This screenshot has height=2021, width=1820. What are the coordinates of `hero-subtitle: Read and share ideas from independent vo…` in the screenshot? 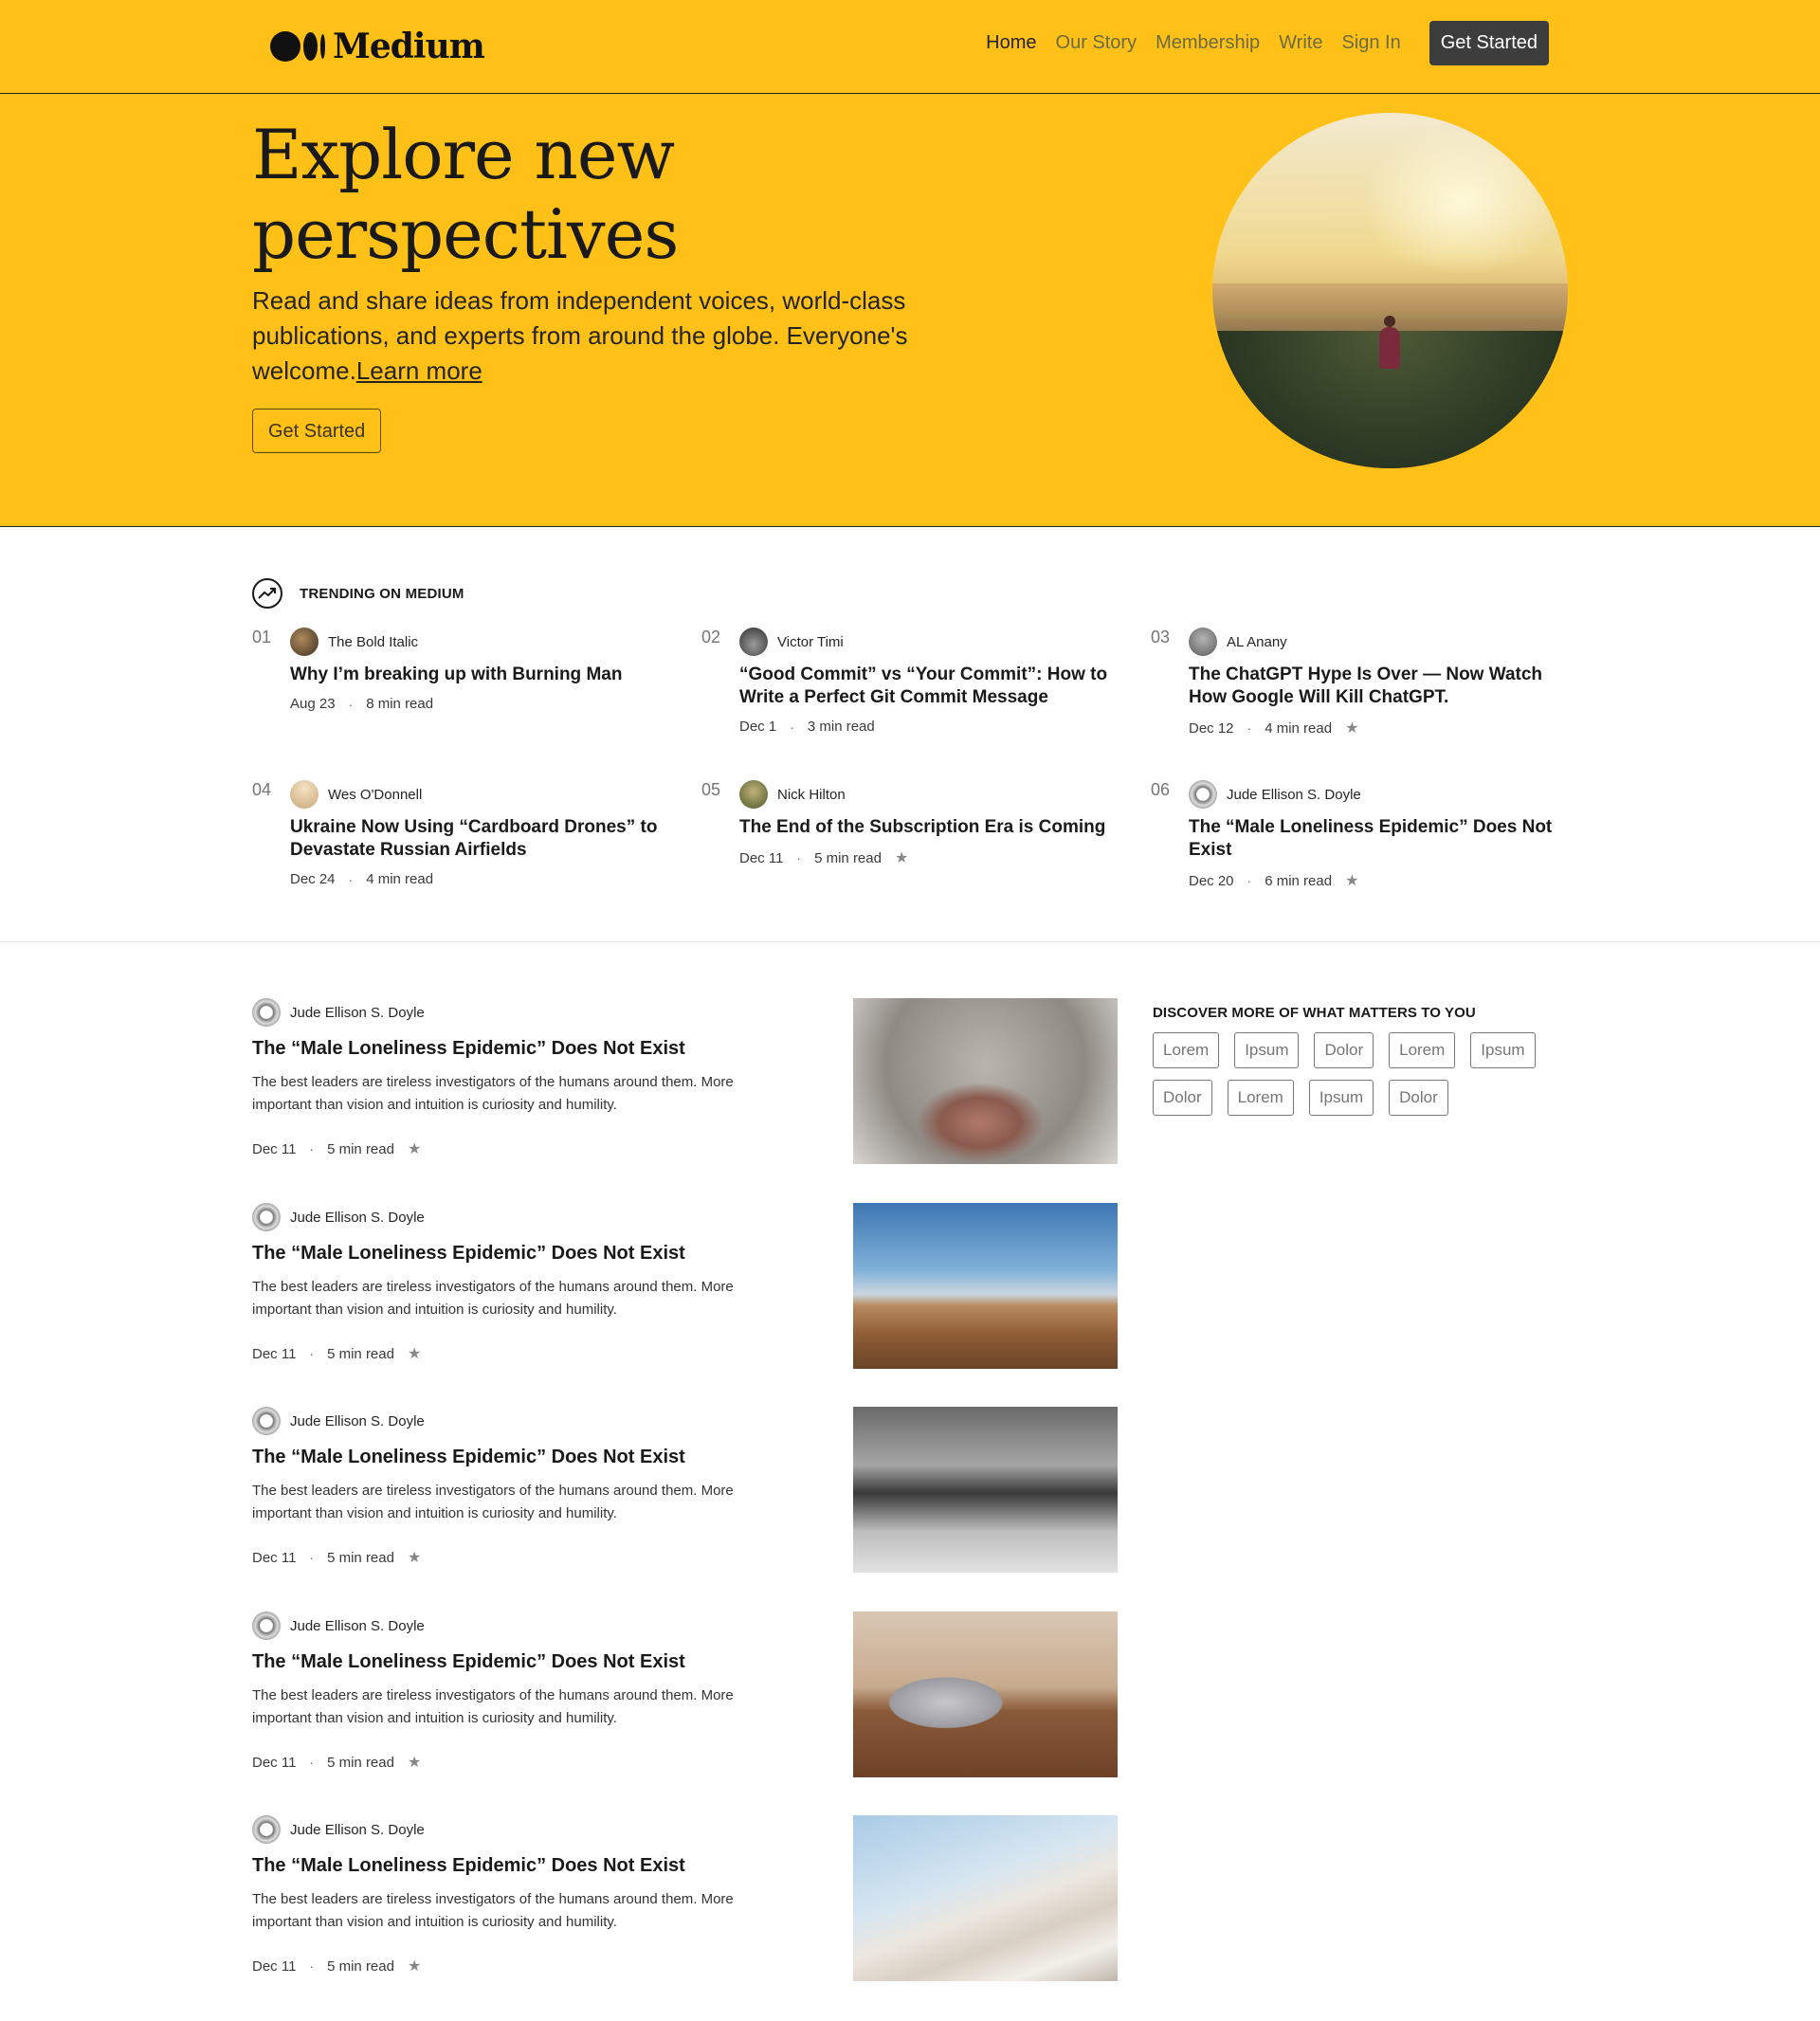 It's located at (584, 336).